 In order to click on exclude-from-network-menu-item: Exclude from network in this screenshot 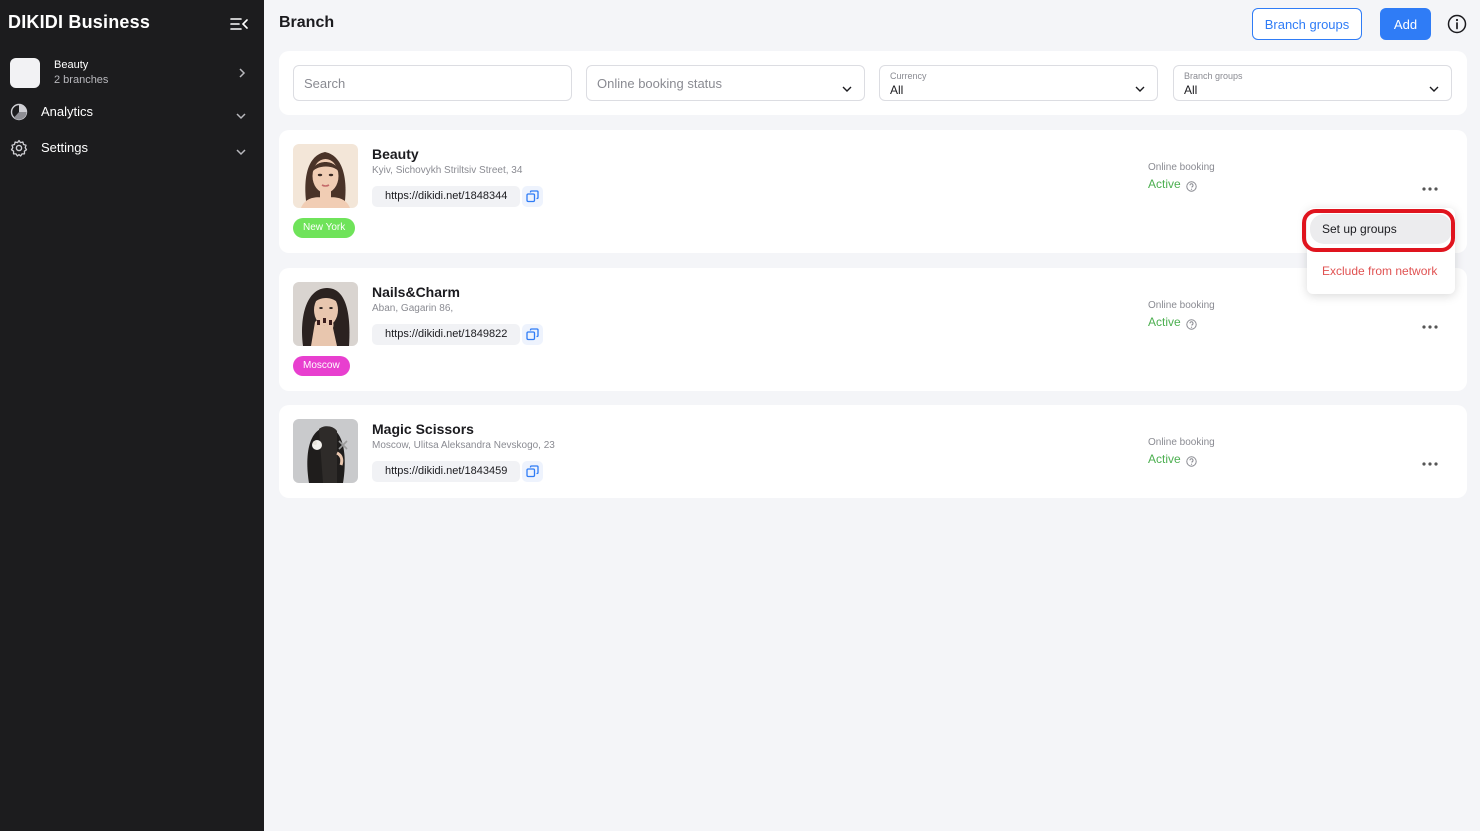, I will do `click(1381, 271)`.